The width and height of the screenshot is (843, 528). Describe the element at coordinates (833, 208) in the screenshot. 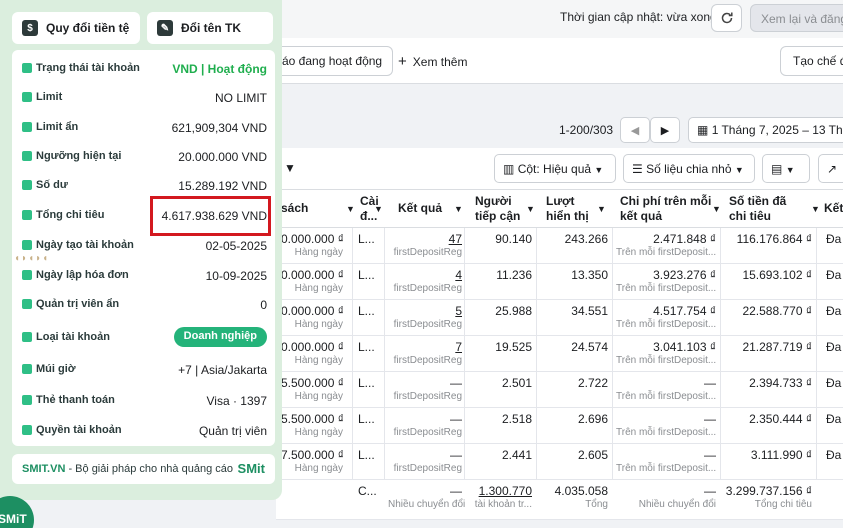

I see `header-end: Kết` at that location.